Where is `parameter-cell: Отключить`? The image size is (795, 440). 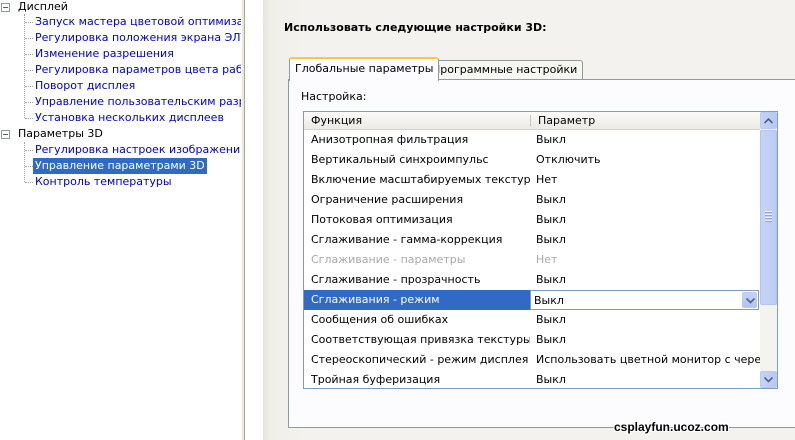 parameter-cell: Отключить is located at coordinates (645, 160).